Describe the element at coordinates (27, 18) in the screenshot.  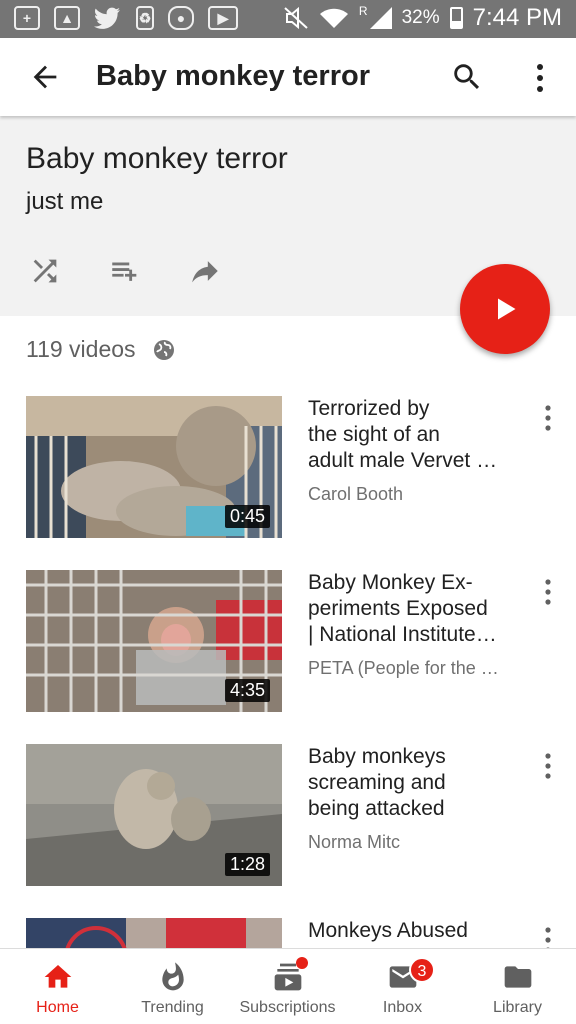
I see `add-notification-icon: +` at that location.